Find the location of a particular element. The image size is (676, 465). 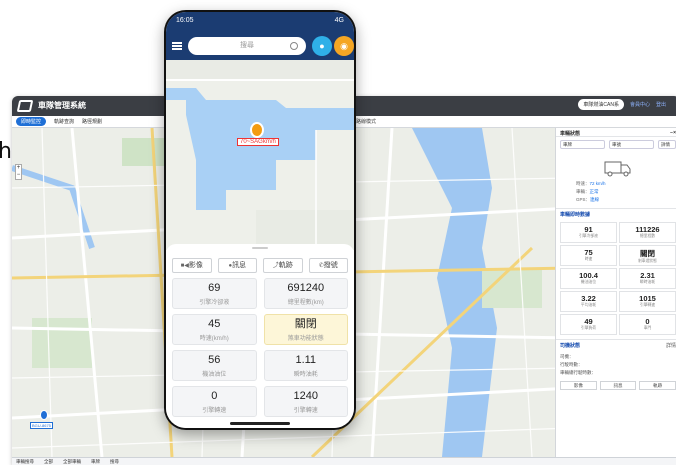

member-center-link: 會員中心 is located at coordinates (640, 104).